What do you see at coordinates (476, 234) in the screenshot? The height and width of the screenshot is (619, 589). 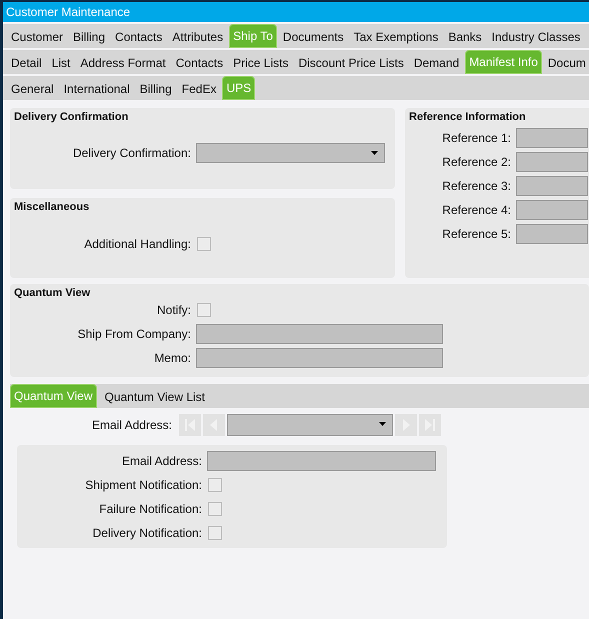 I see `field-label: Reference 5:` at bounding box center [476, 234].